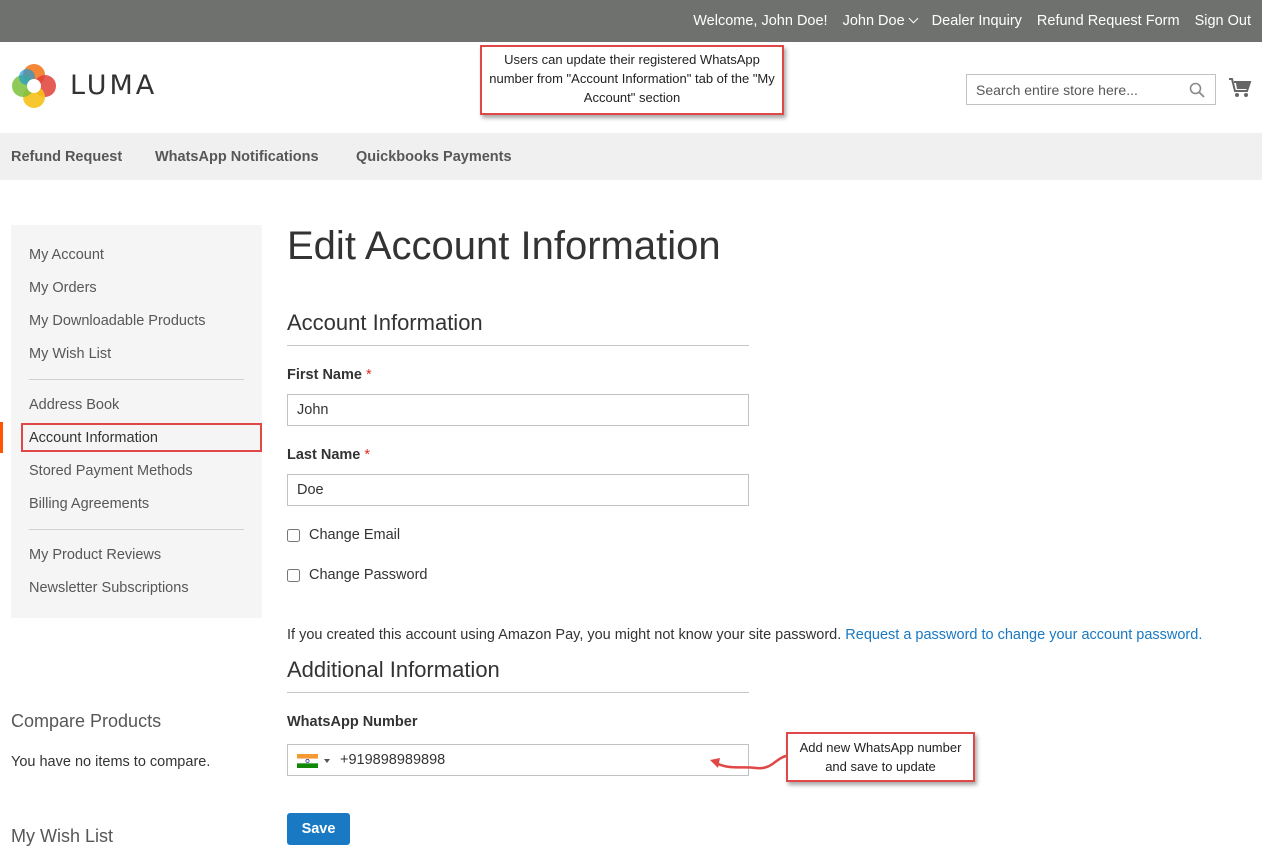 The width and height of the screenshot is (1262, 854). I want to click on account-information-section-title: Account Information, so click(385, 322).